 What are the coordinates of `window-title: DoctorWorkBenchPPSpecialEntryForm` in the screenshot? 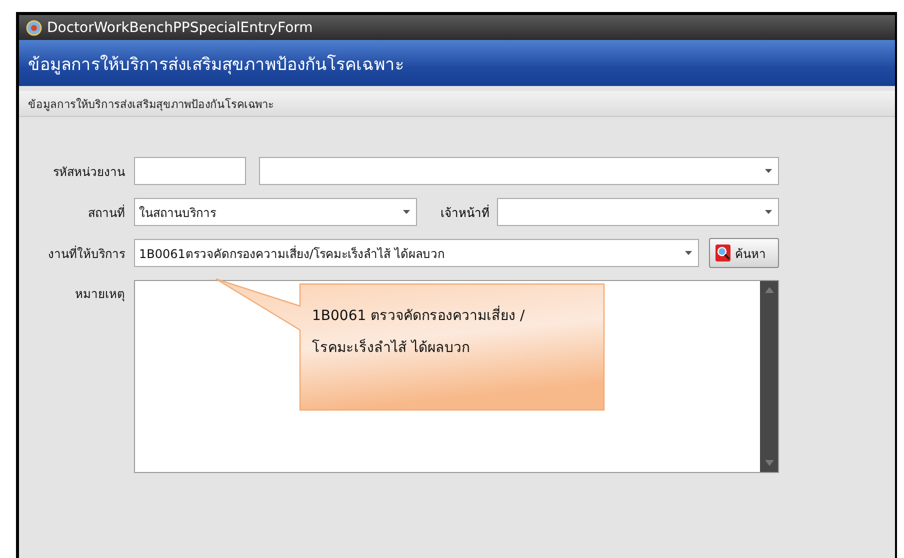 It's located at (180, 28).